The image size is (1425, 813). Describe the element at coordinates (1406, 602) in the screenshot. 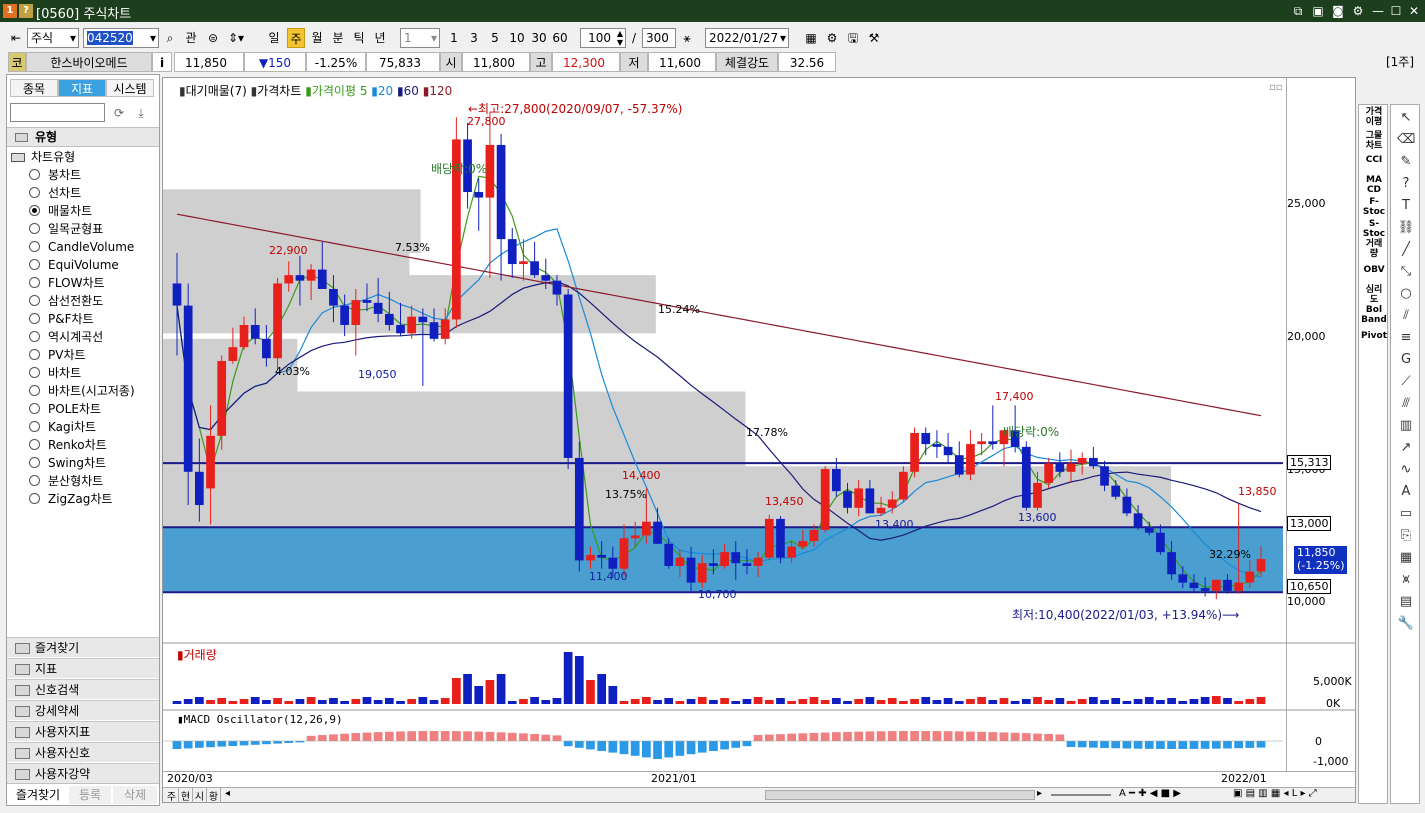

I see `text-box-icon: ▤` at that location.